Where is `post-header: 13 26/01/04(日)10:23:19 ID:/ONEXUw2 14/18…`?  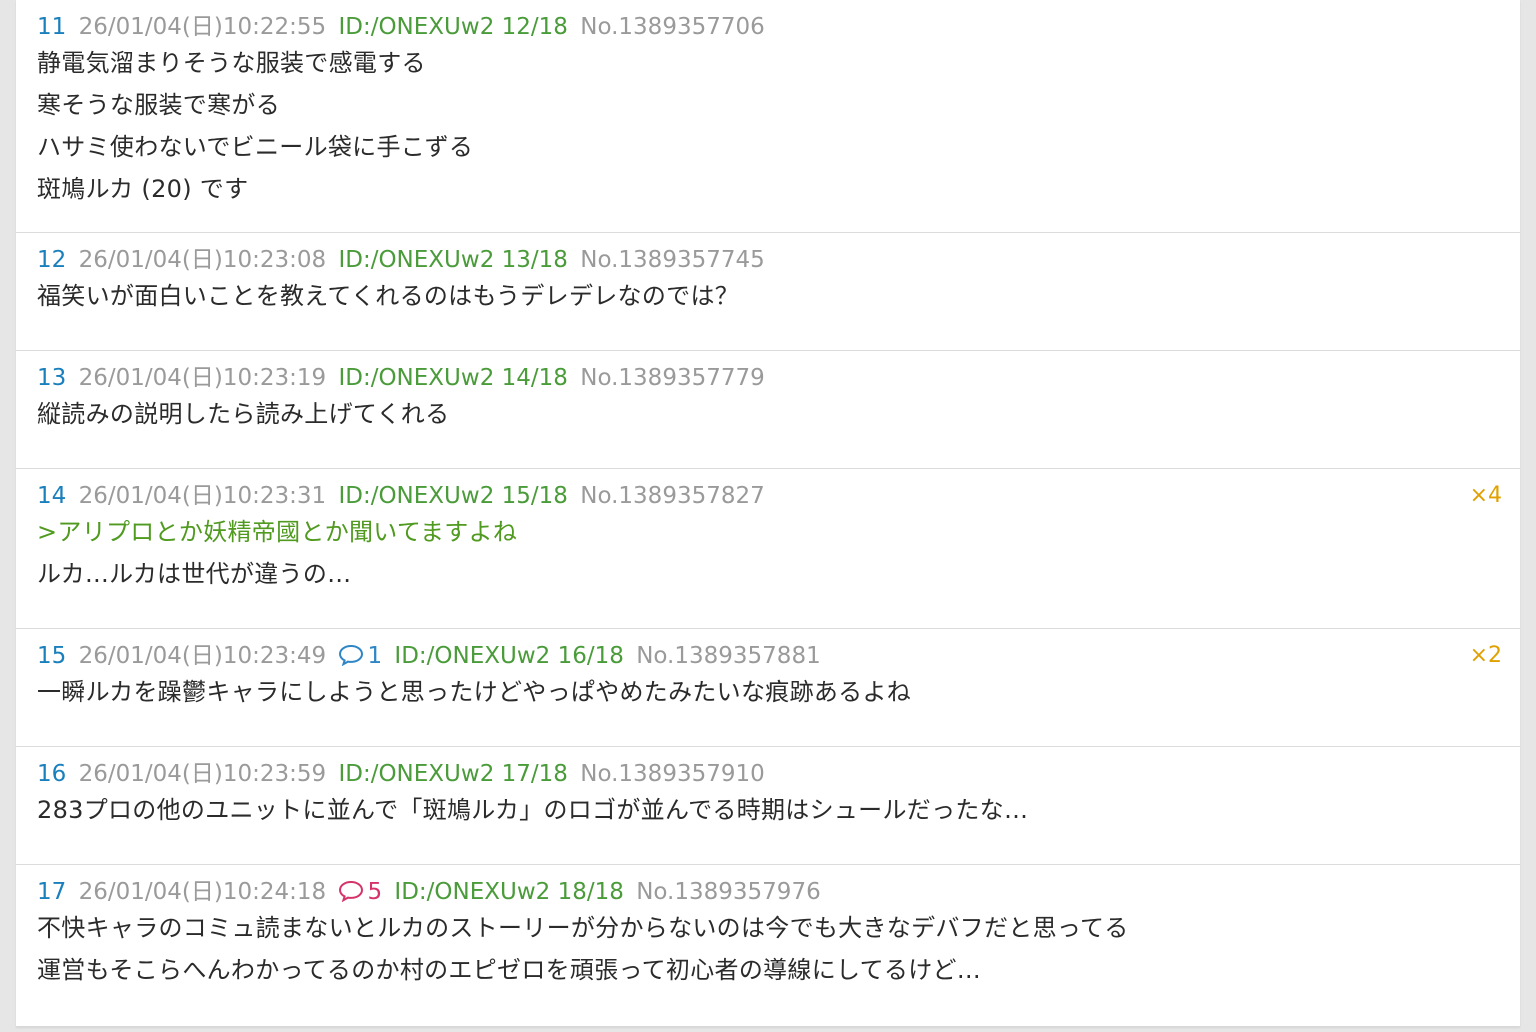 post-header: 13 26/01/04(日)10:23:19 ID:/ONEXUw2 14/18… is located at coordinates (768, 378).